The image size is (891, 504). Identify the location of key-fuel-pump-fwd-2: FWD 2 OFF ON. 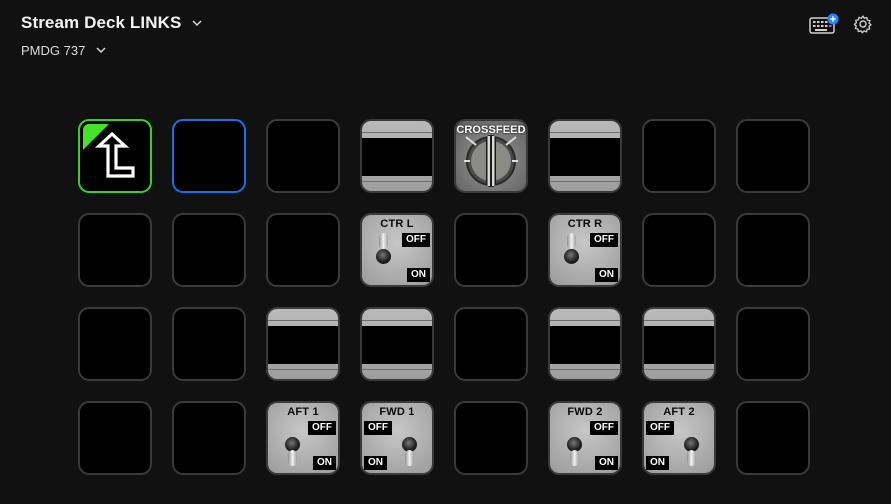
(585, 438).